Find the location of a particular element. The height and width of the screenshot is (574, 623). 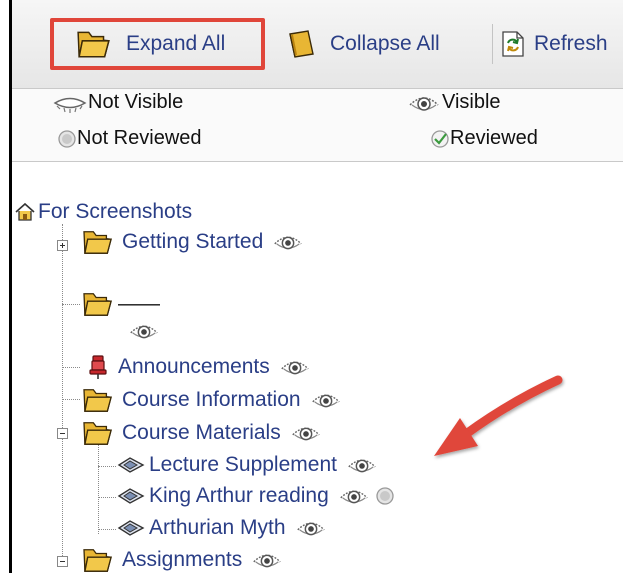

collapse-toggle-assignments is located at coordinates (62, 561).